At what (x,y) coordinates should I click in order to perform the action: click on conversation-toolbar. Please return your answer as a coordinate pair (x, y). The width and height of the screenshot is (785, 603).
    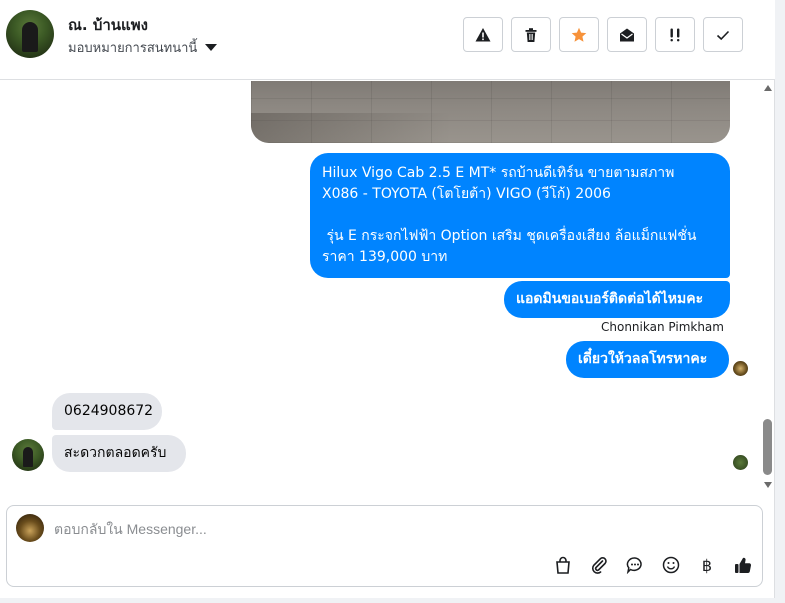
    Looking at the image, I should click on (603, 34).